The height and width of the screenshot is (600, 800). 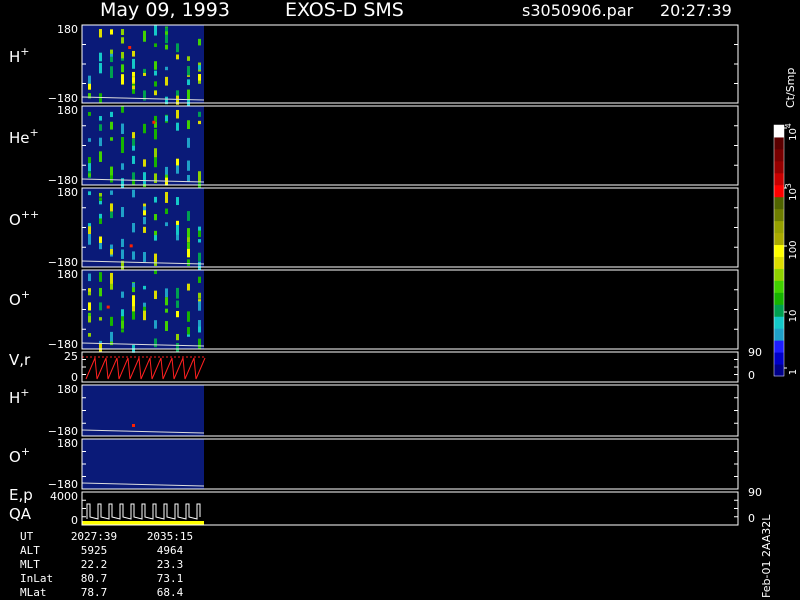 What do you see at coordinates (344, 10) in the screenshot?
I see `plot-instrument: EXOS-D SMS` at bounding box center [344, 10].